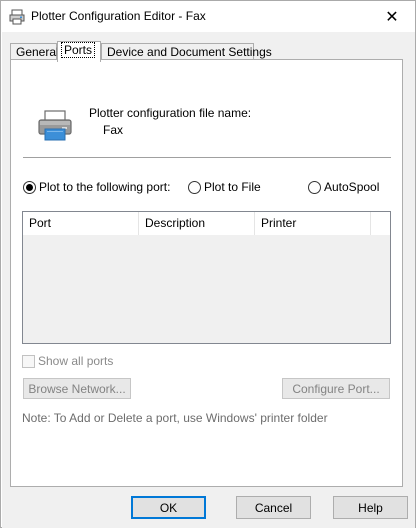 Image resolution: width=416 pixels, height=528 pixels. What do you see at coordinates (208, 16) in the screenshot?
I see `title-bar: Plotter Configuration Editor - Fax ✕` at bounding box center [208, 16].